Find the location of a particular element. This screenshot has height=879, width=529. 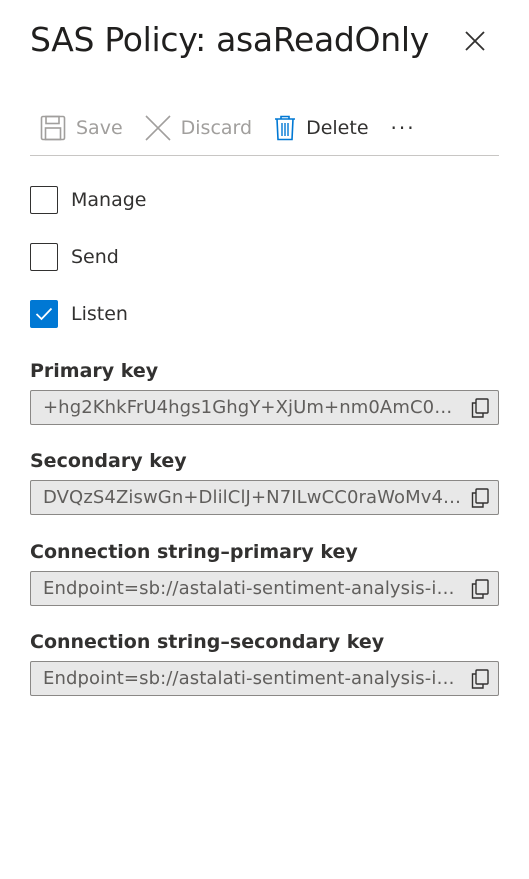

copy-primary-key-button is located at coordinates (480, 407).